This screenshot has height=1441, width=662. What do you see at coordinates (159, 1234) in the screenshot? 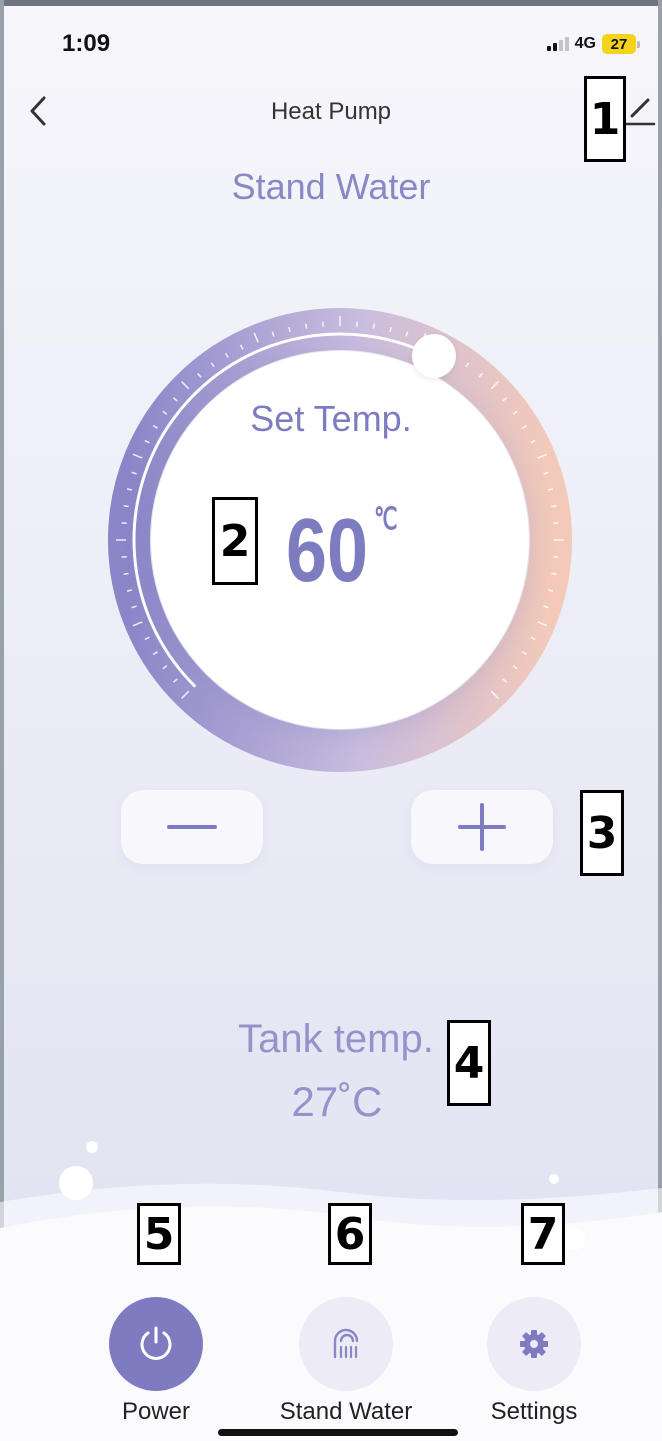
I see `annotation-badge: 5` at bounding box center [159, 1234].